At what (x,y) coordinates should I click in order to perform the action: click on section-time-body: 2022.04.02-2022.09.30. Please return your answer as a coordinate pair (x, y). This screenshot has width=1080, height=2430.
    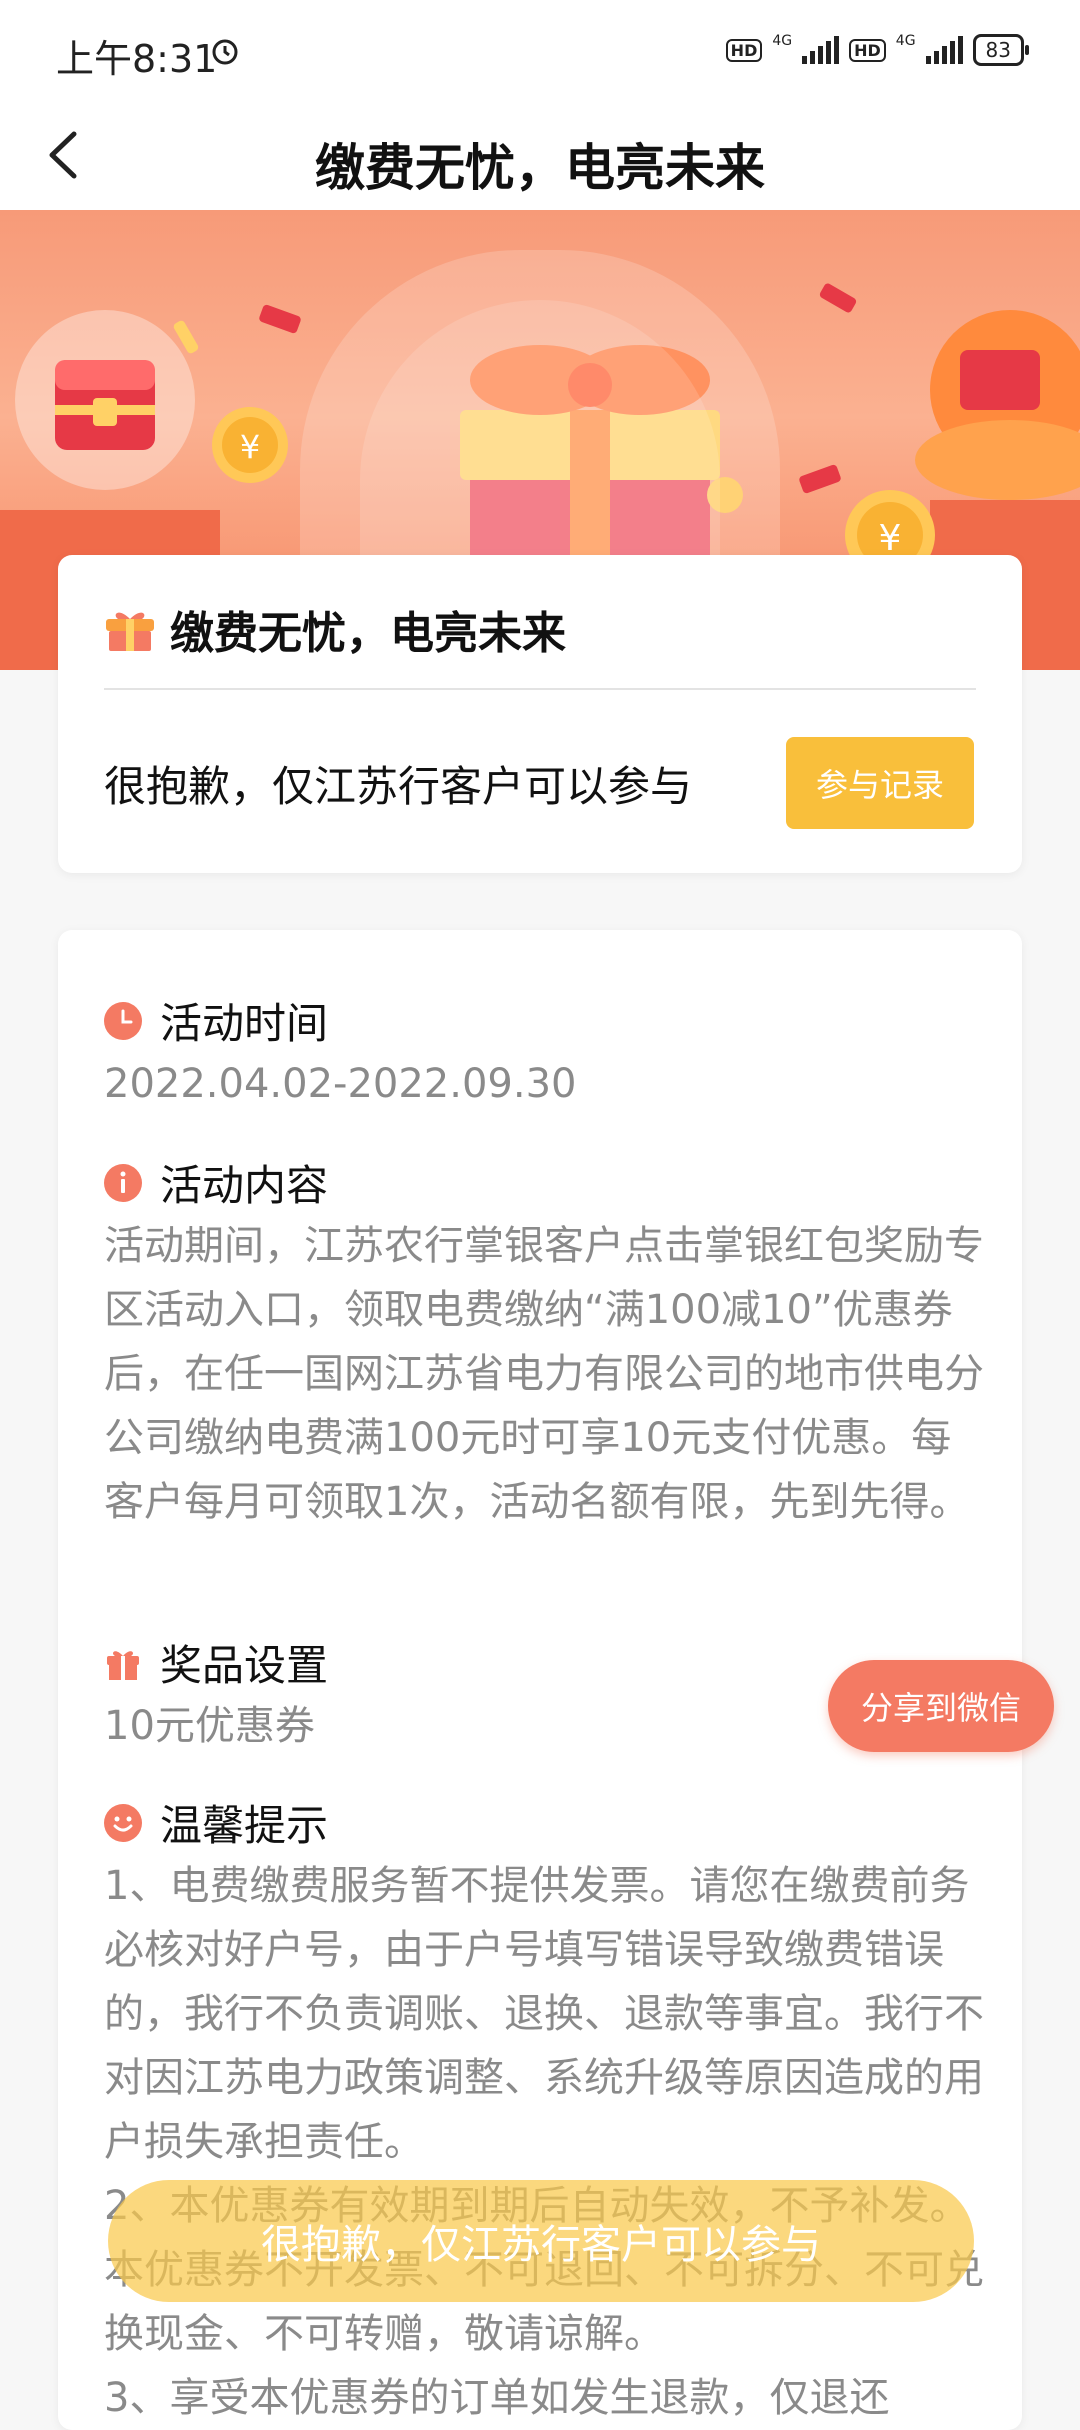
    Looking at the image, I should click on (340, 1084).